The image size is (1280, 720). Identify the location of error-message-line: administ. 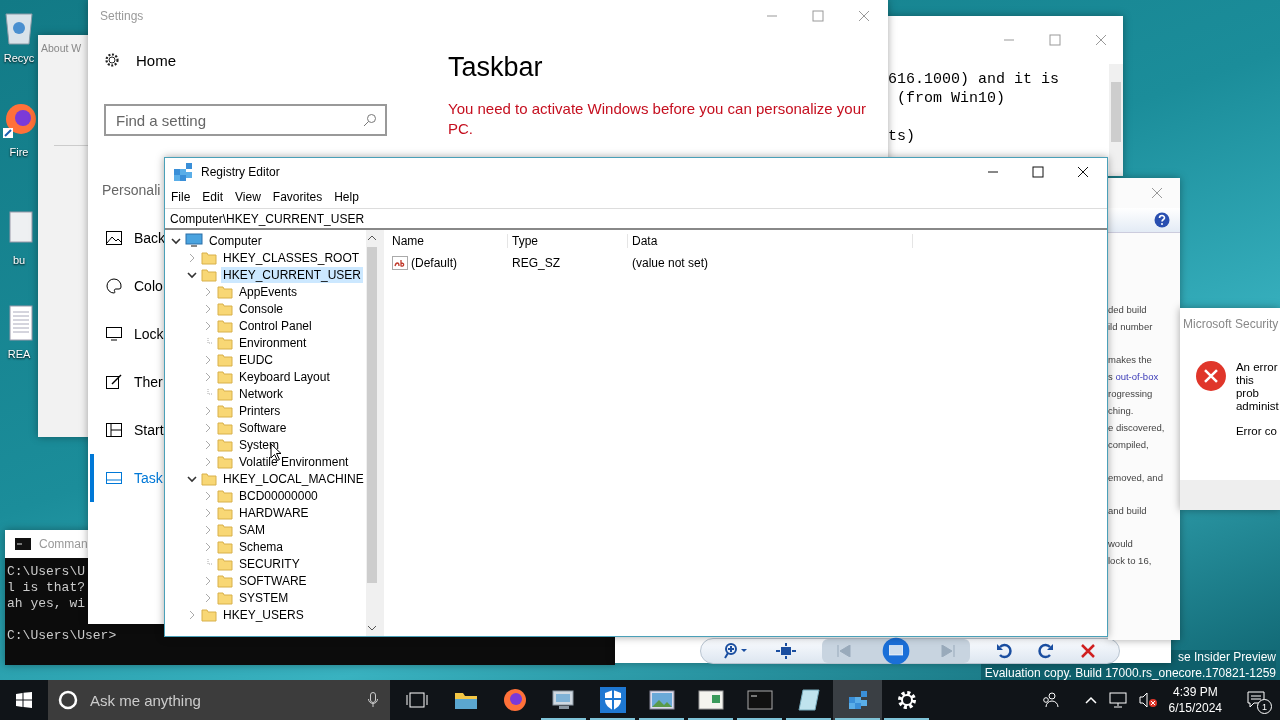
(1257, 406).